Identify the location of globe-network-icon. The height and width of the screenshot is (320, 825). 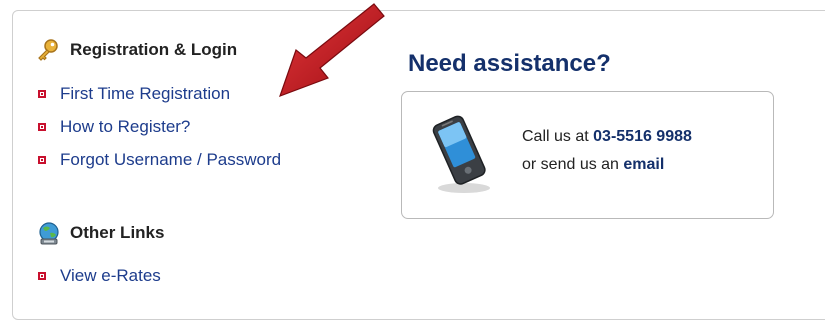
(48, 233).